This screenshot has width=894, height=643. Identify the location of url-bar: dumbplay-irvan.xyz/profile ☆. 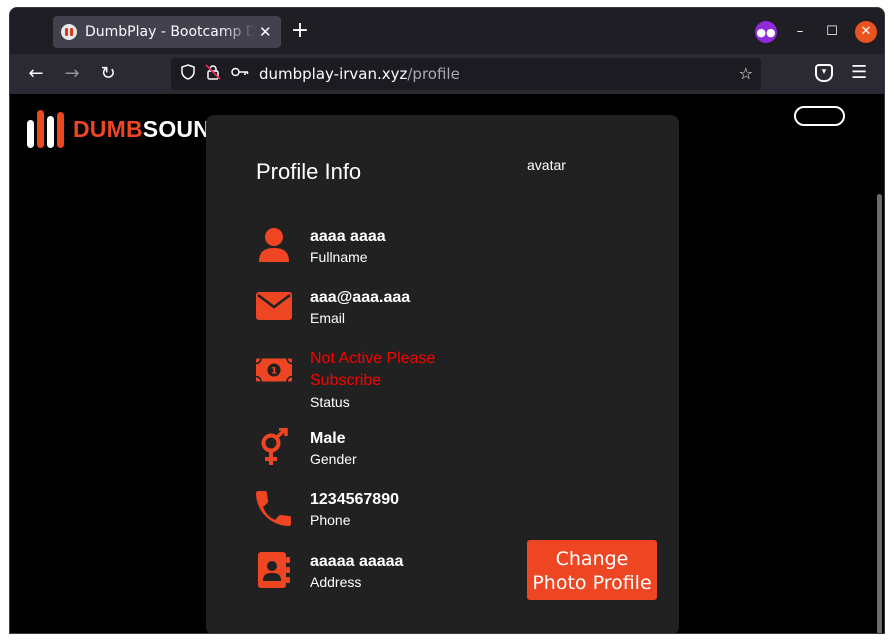
(466, 74).